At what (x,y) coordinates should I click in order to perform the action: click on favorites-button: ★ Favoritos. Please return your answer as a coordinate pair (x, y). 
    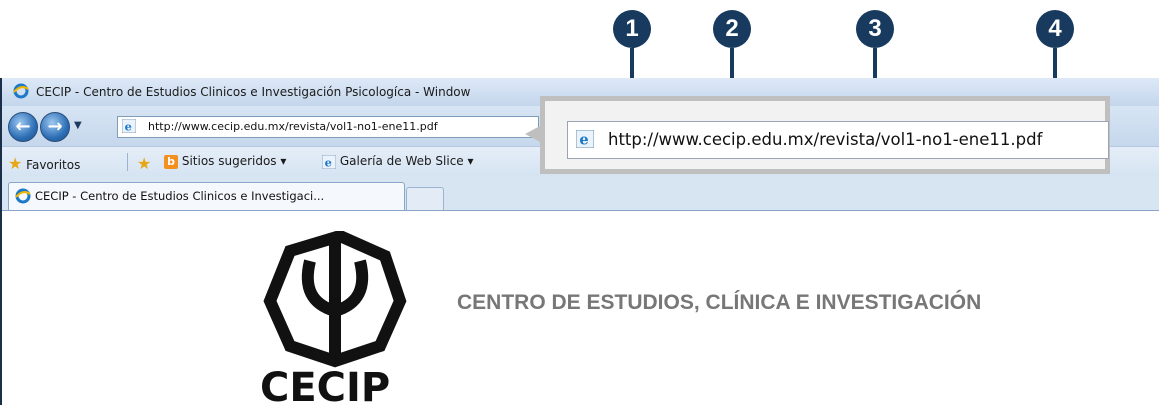
    Looking at the image, I should click on (44, 163).